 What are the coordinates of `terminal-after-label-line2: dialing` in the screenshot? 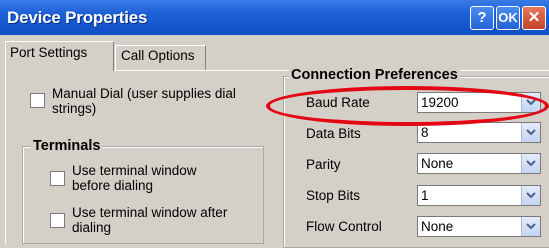 It's located at (92, 227).